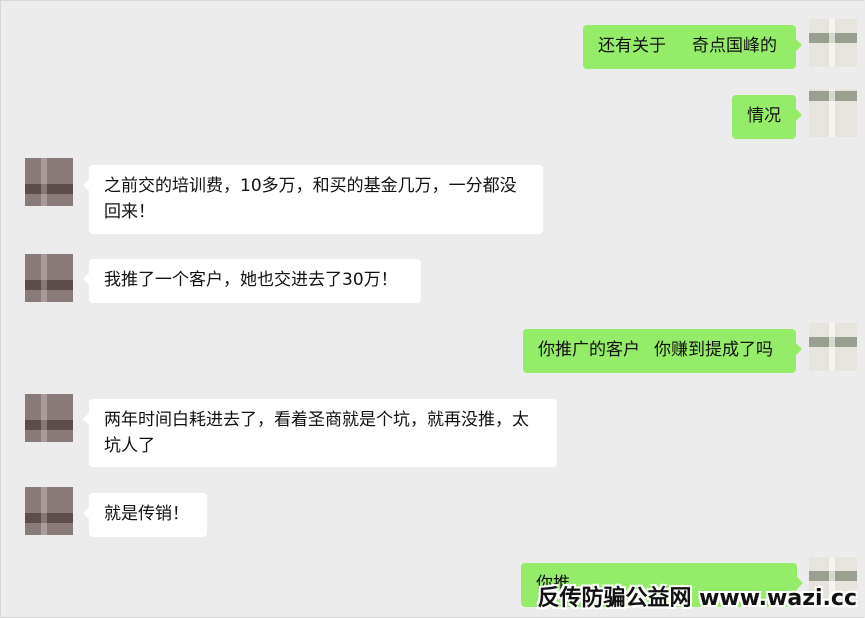 Image resolution: width=865 pixels, height=618 pixels. I want to click on message-outgoing: 情况, so click(767, 117).